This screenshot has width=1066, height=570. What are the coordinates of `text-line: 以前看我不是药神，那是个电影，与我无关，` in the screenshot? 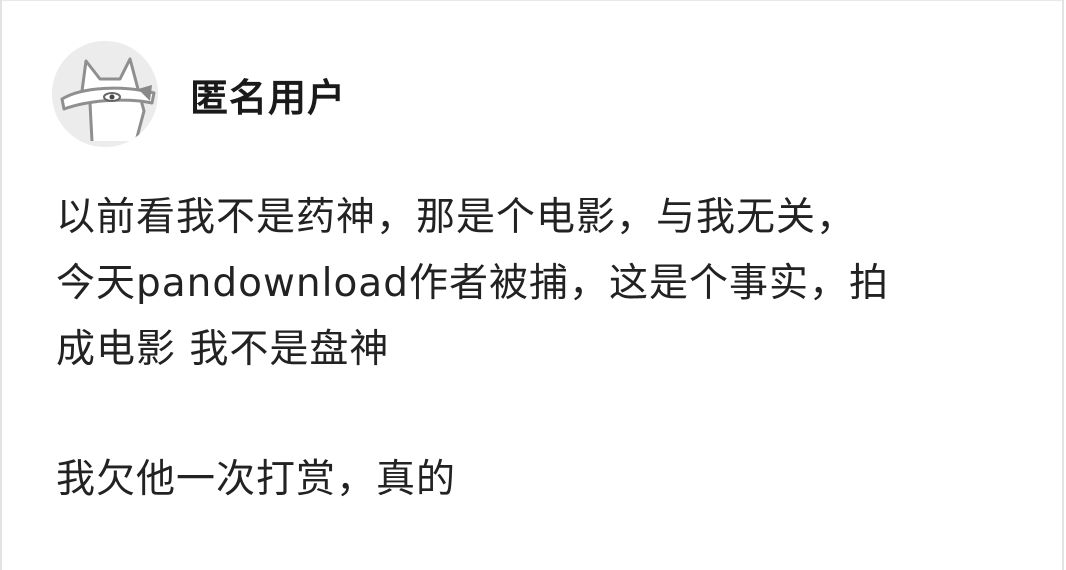 It's located at (456, 217).